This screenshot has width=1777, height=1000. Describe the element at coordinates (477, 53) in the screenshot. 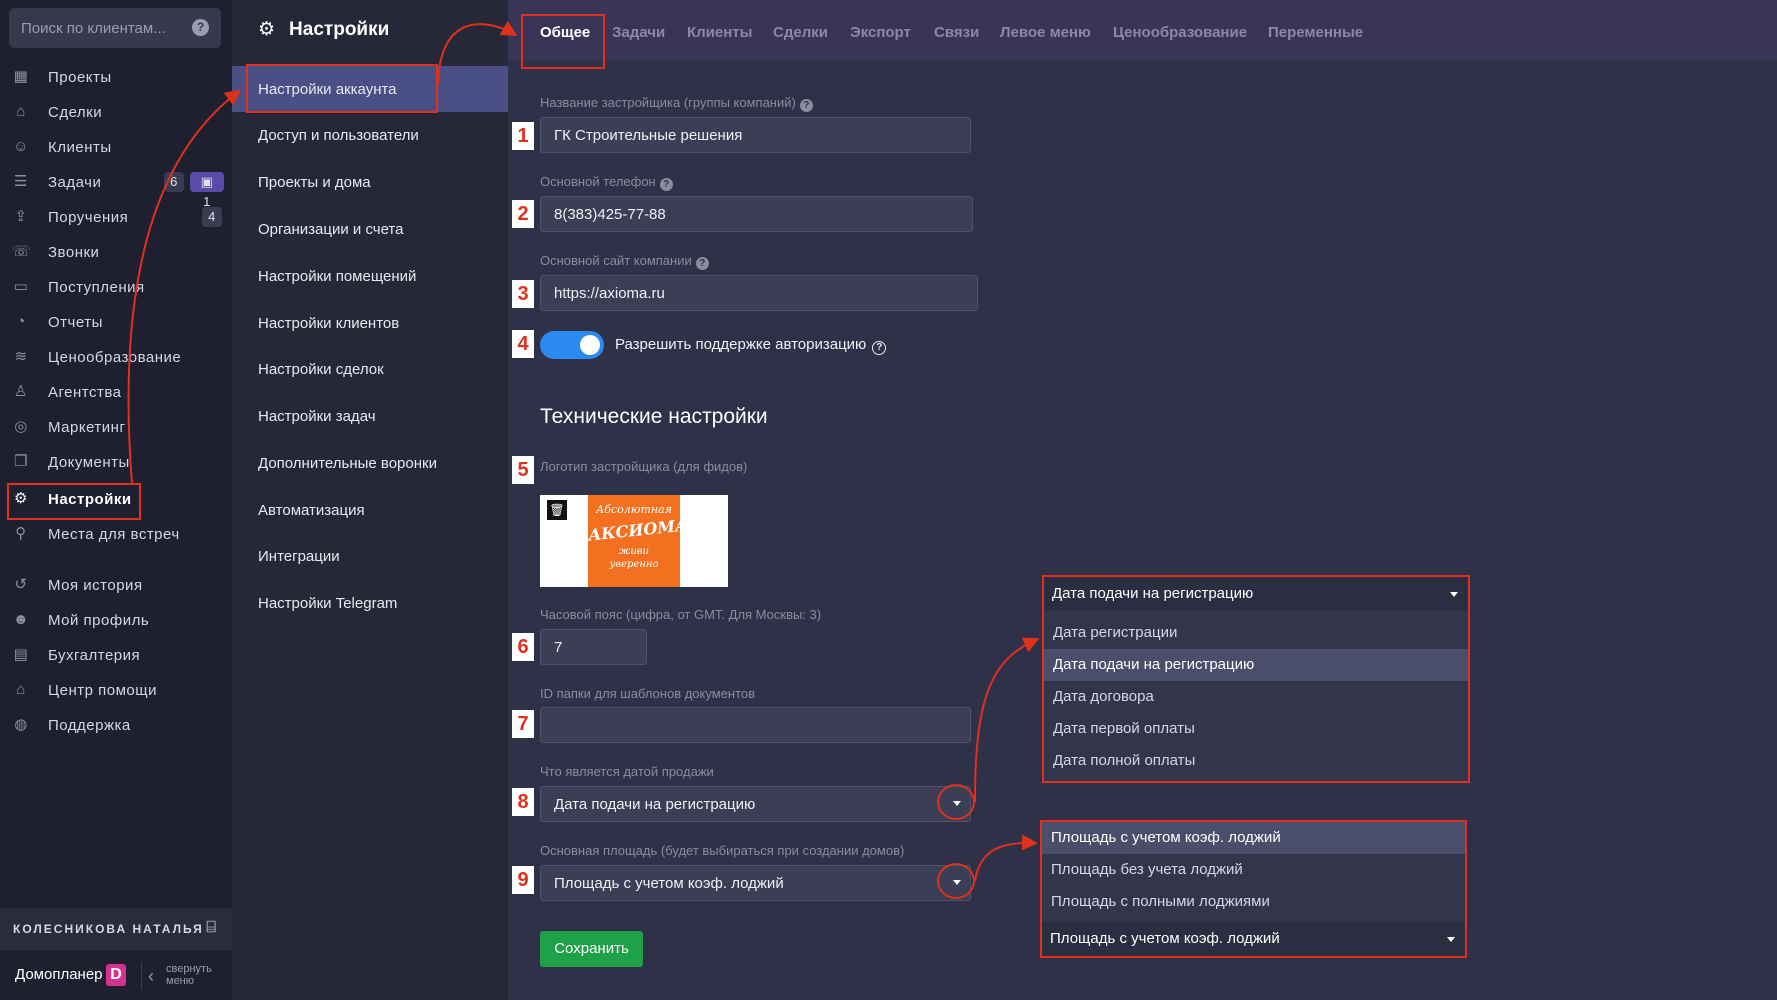

I see `arrow-account-to-tab` at that location.